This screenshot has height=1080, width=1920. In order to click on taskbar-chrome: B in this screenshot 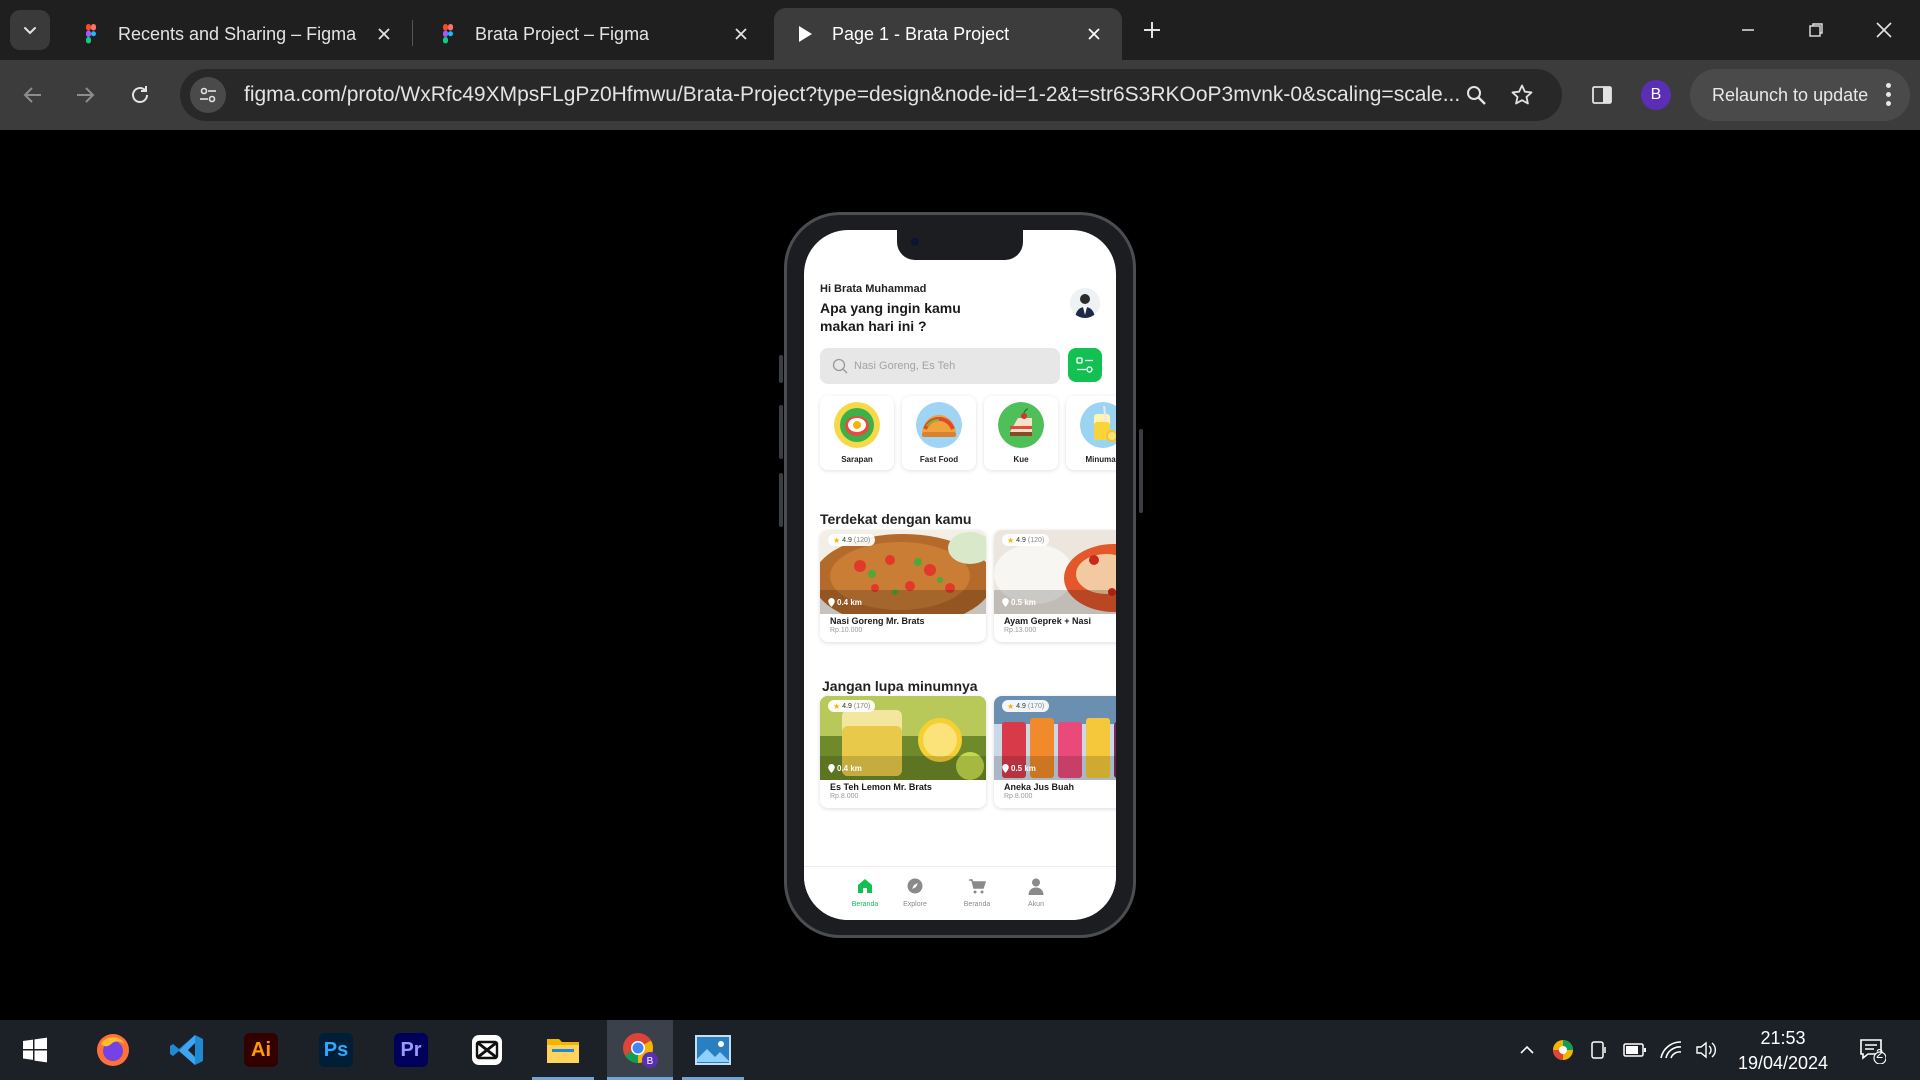, I will do `click(640, 1050)`.